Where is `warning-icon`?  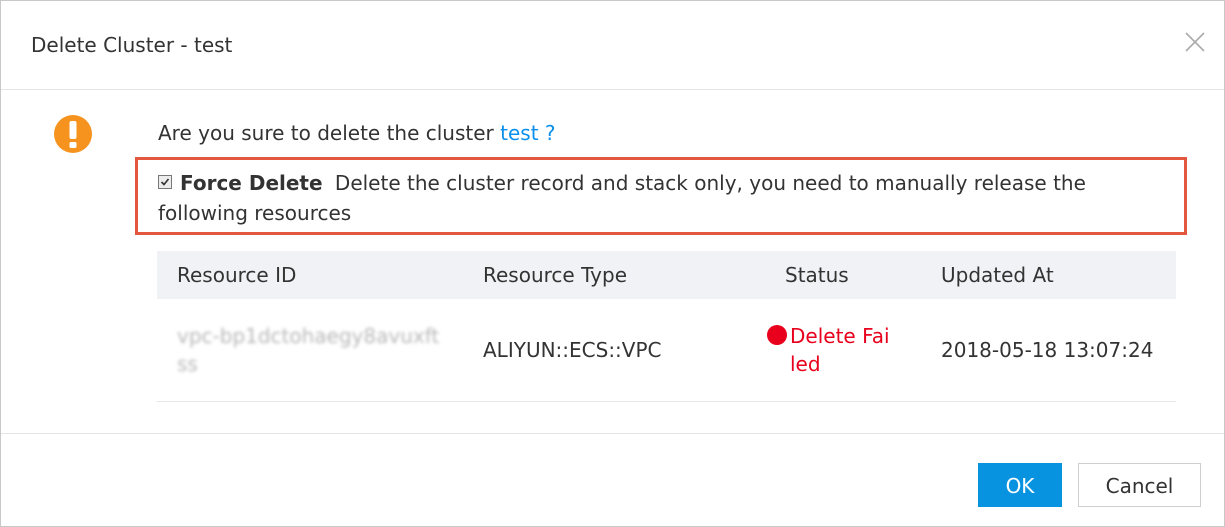 warning-icon is located at coordinates (73, 134).